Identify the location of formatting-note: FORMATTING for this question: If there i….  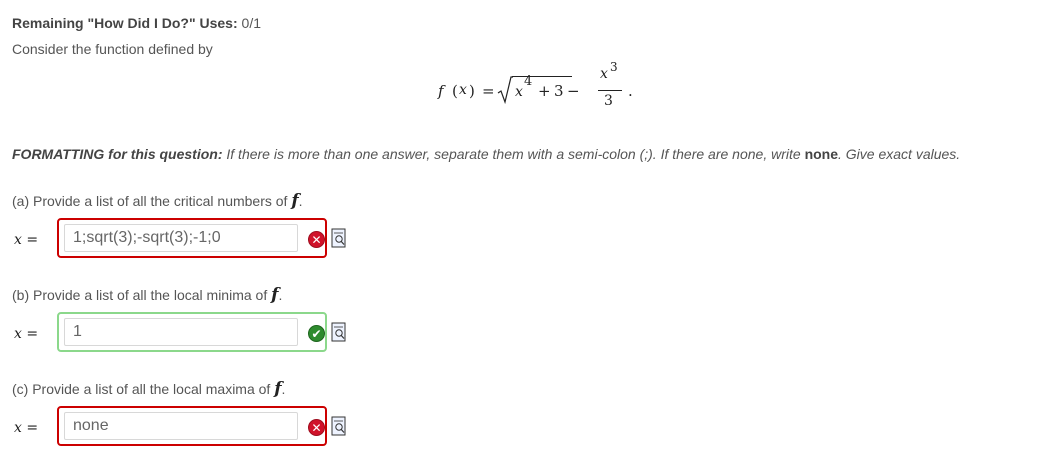
(486, 154).